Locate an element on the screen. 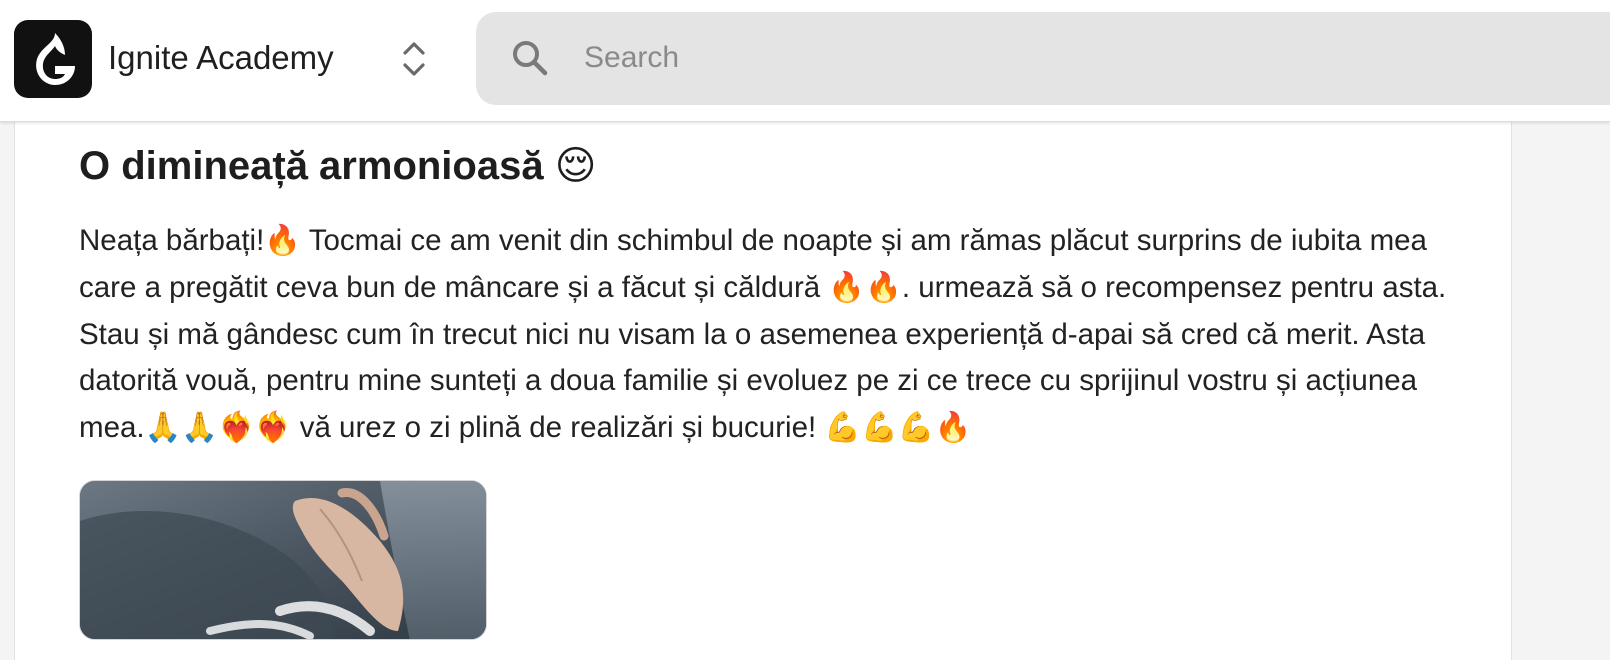 This screenshot has width=1610, height=660. community-switcher-button is located at coordinates (414, 59).